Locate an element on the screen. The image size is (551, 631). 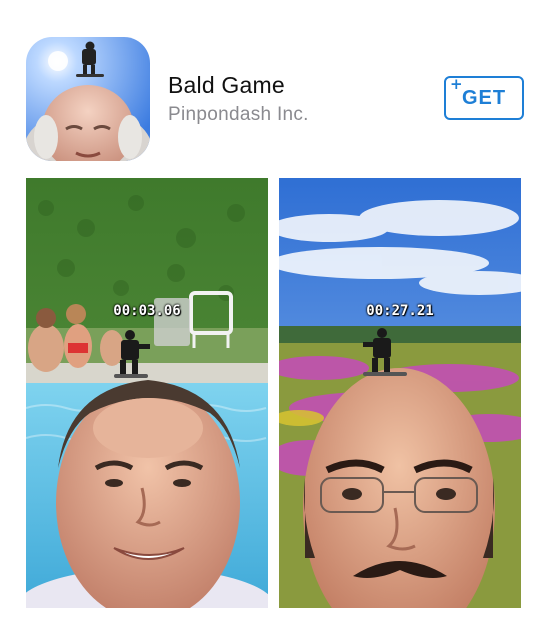
game-timer: 00:03.06 is located at coordinates (147, 311).